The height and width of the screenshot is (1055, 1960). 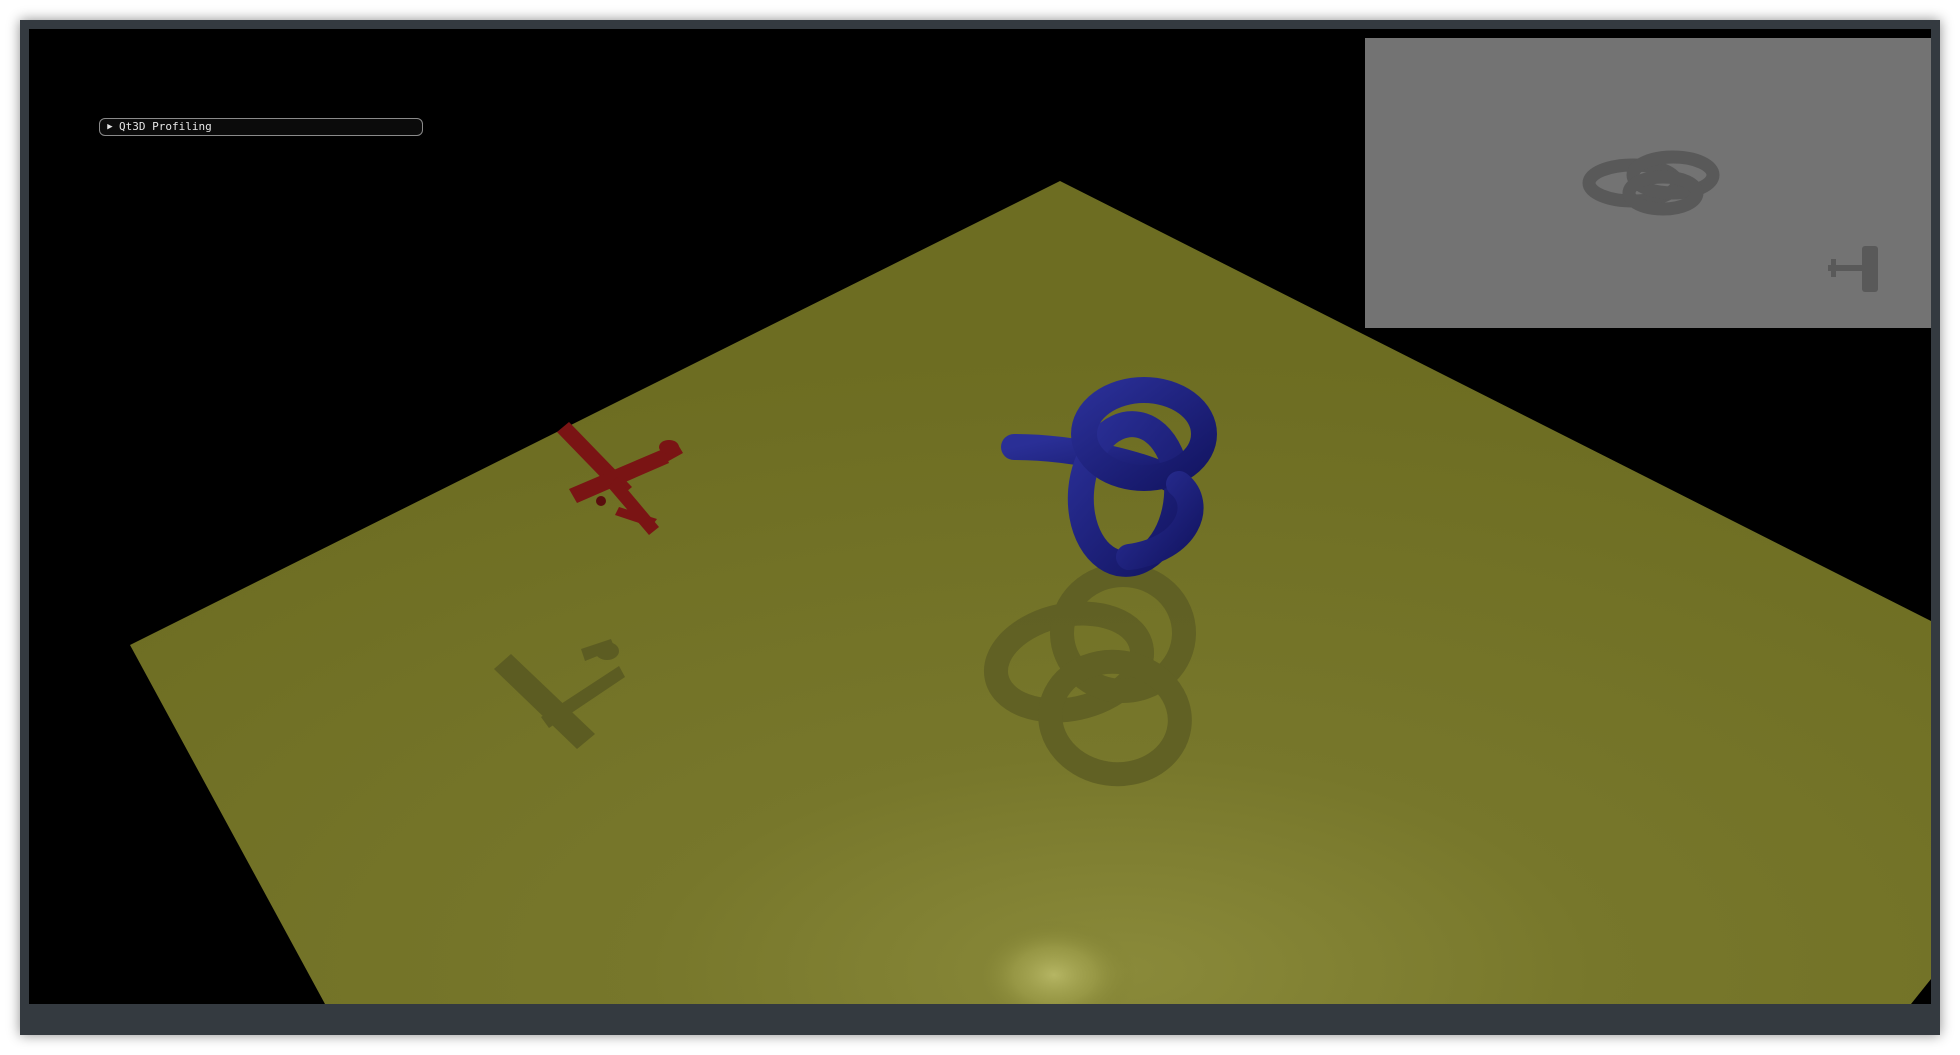 What do you see at coordinates (1853, 269) in the screenshot?
I see `airplane-depth-silhouette` at bounding box center [1853, 269].